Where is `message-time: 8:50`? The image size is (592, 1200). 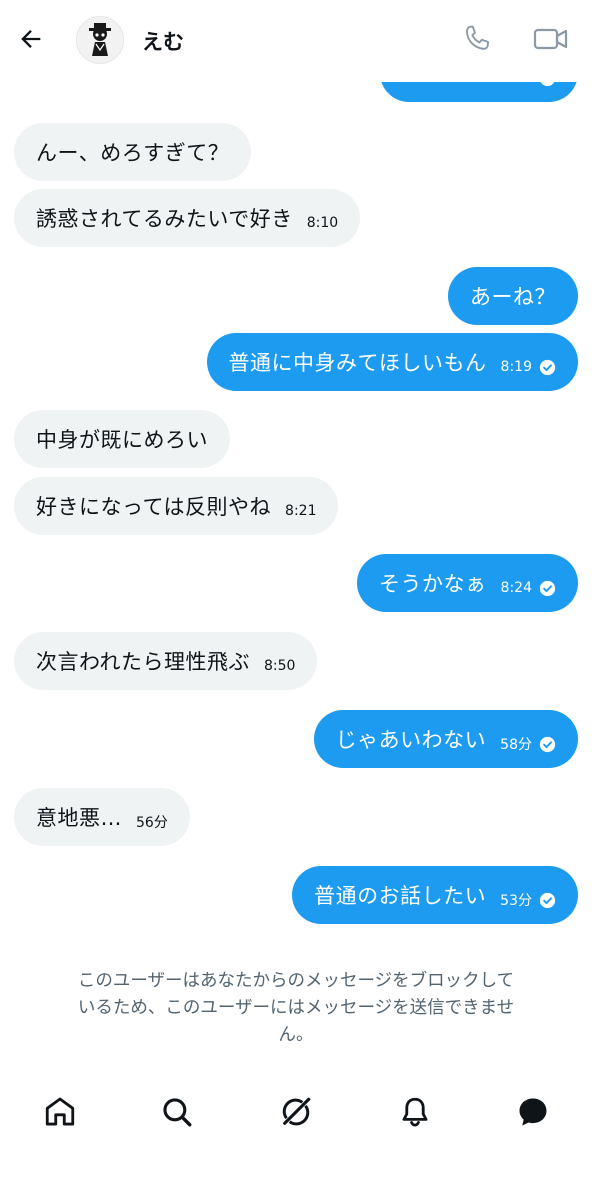
message-time: 8:50 is located at coordinates (279, 666).